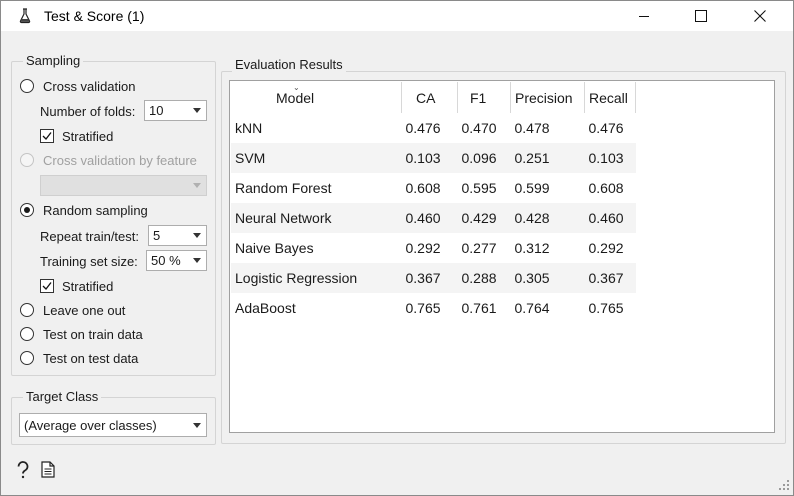  I want to click on repeat-train-test-label: Repeat train/test:, so click(89, 236).